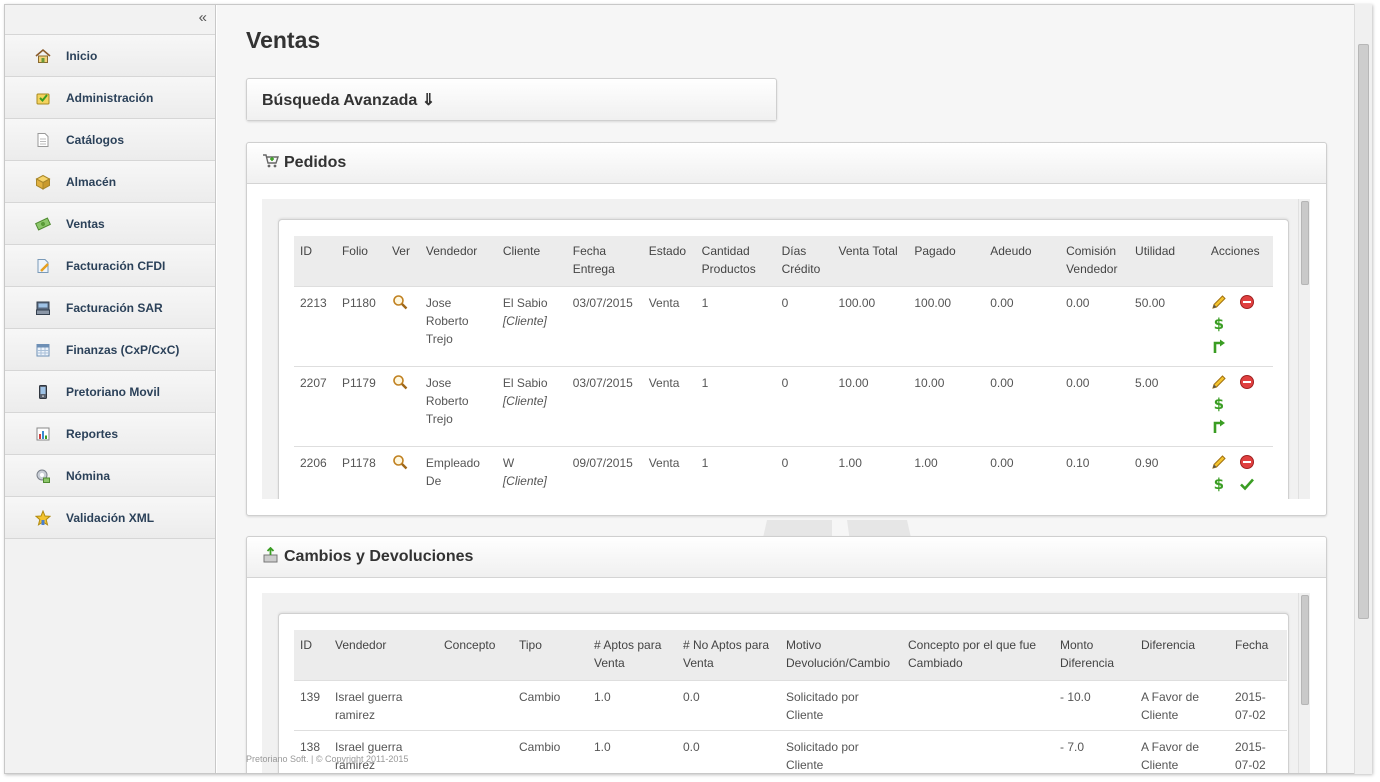 Image resolution: width=1380 pixels, height=782 pixels. What do you see at coordinates (1022, 472) in the screenshot?
I see `cell-adeudo: 0.00` at bounding box center [1022, 472].